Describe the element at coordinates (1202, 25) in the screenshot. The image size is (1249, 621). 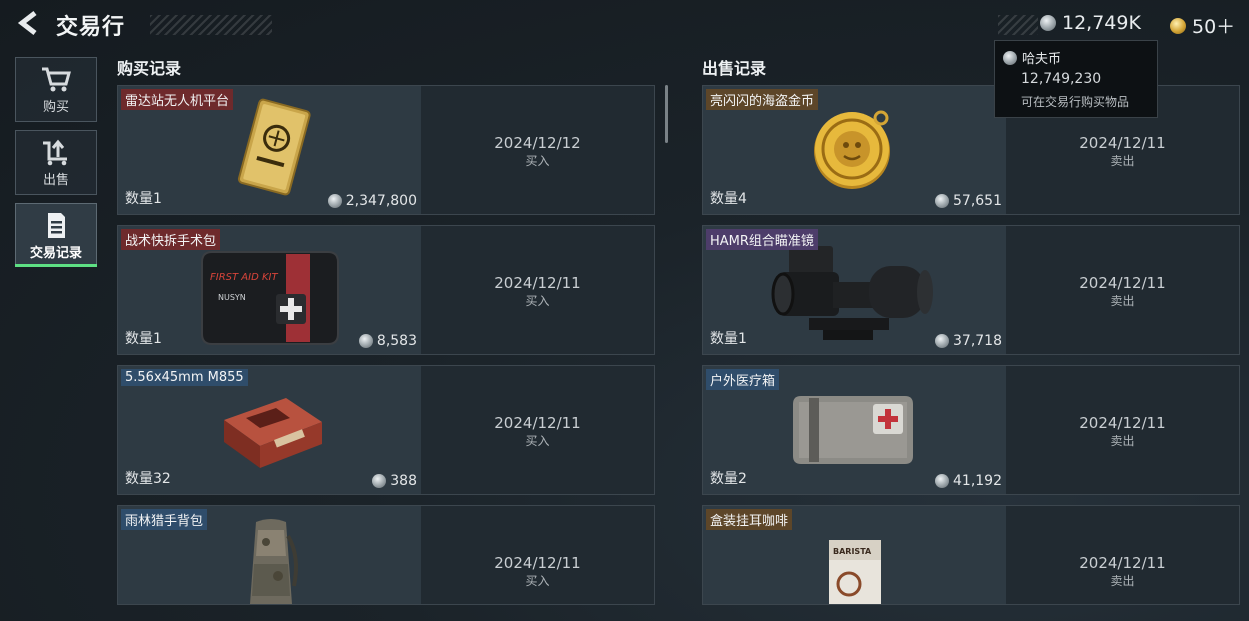
I see `premium-currency: 50＋` at that location.